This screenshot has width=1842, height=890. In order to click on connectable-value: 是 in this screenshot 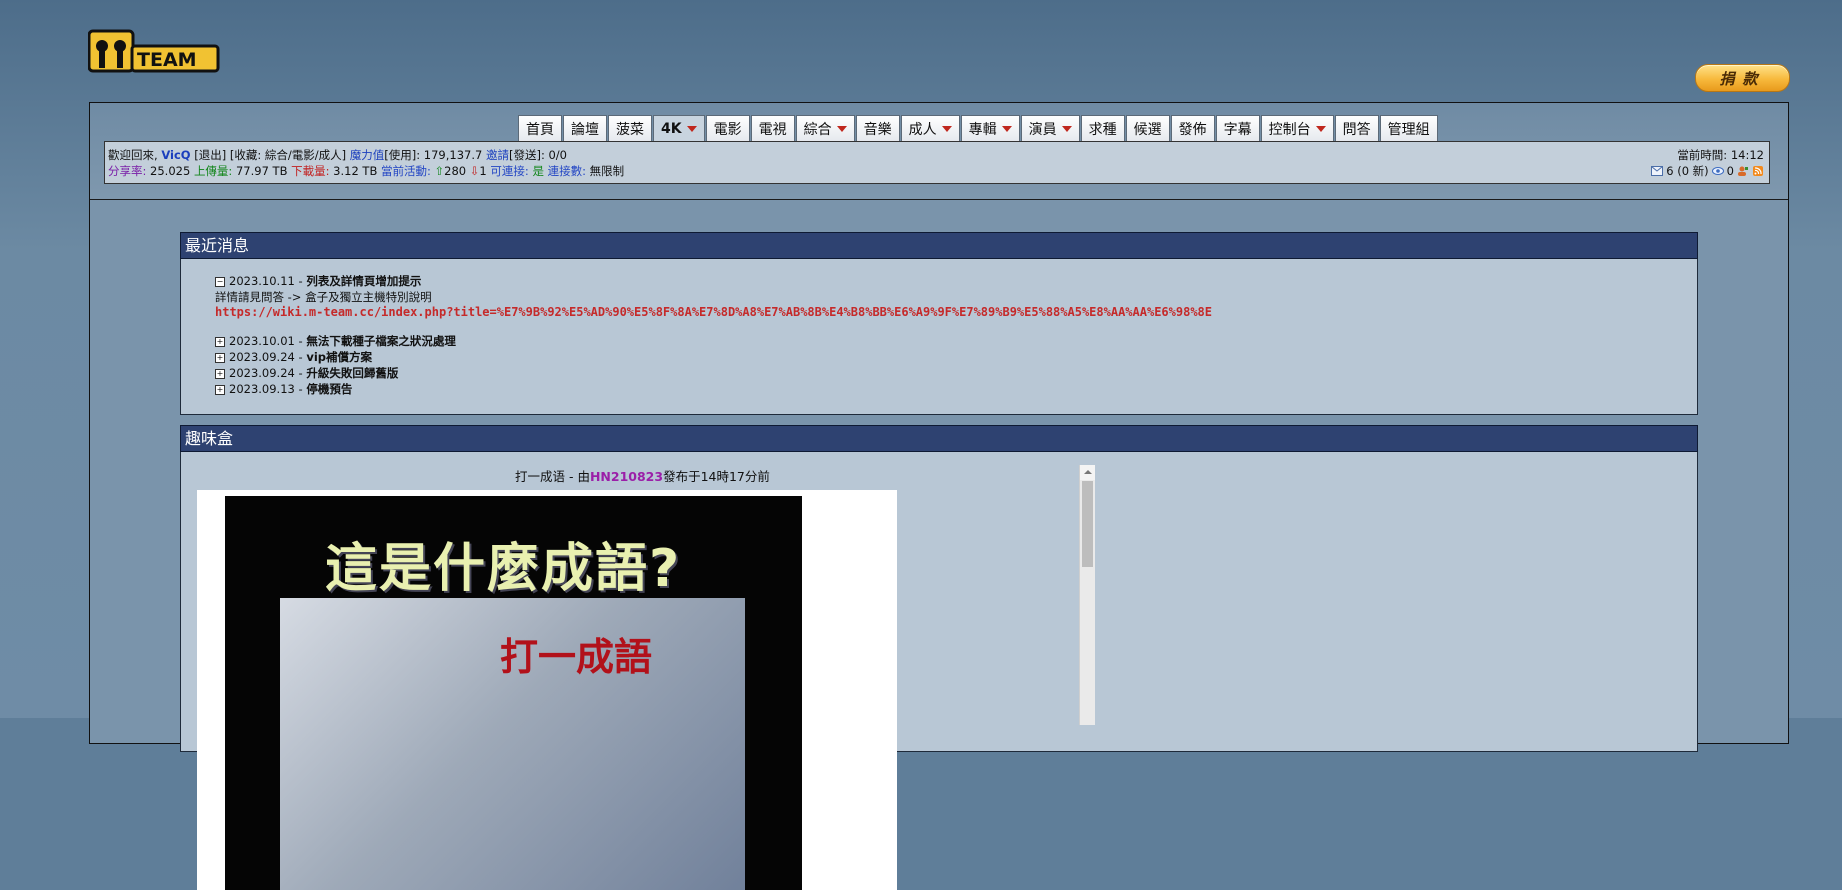, I will do `click(538, 171)`.